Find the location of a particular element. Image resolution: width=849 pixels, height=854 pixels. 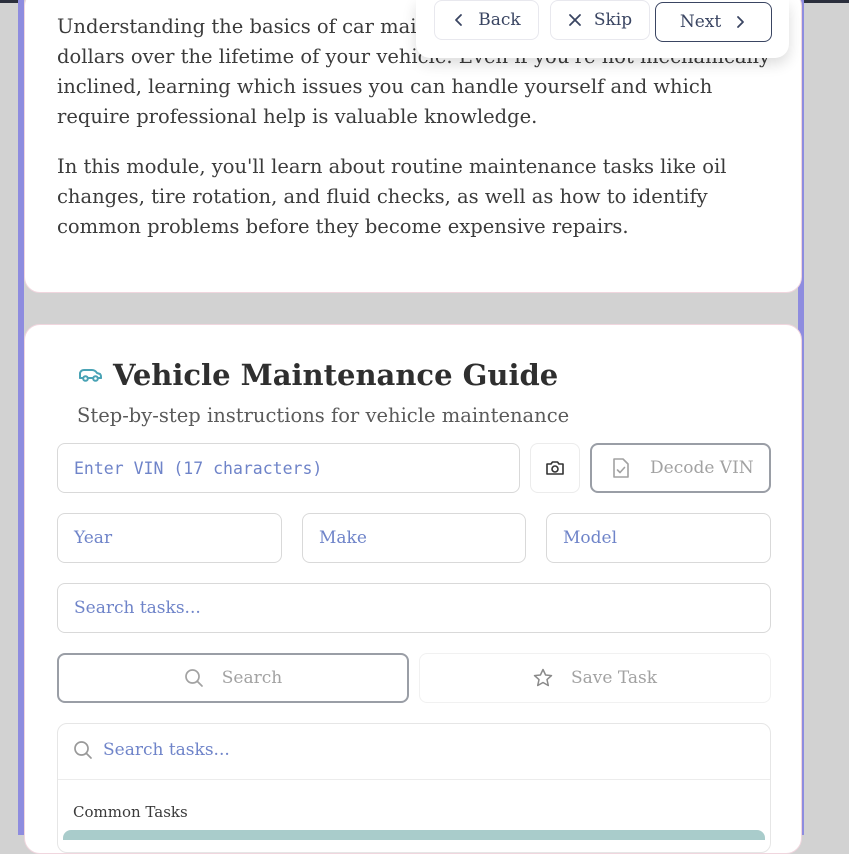

camera-icon is located at coordinates (555, 468).